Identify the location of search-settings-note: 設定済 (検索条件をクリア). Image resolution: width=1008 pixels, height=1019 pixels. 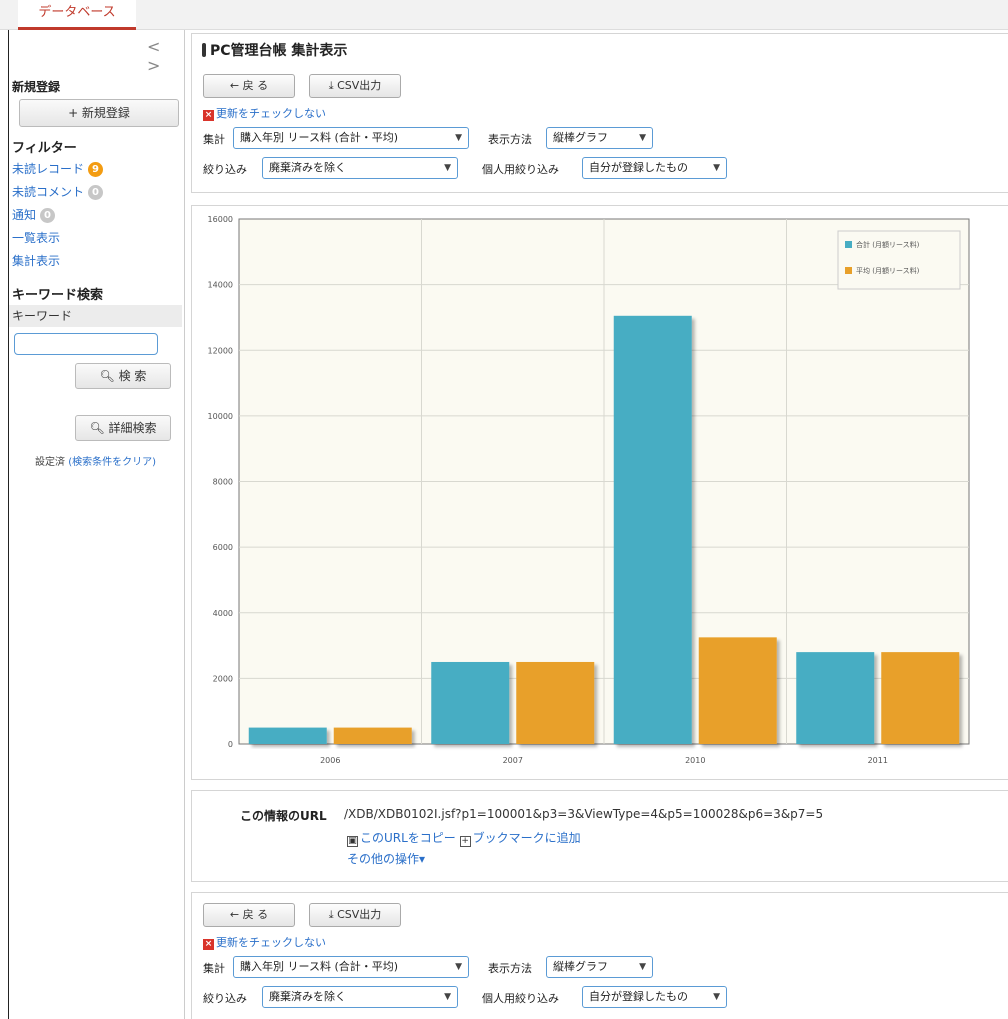
(95, 460).